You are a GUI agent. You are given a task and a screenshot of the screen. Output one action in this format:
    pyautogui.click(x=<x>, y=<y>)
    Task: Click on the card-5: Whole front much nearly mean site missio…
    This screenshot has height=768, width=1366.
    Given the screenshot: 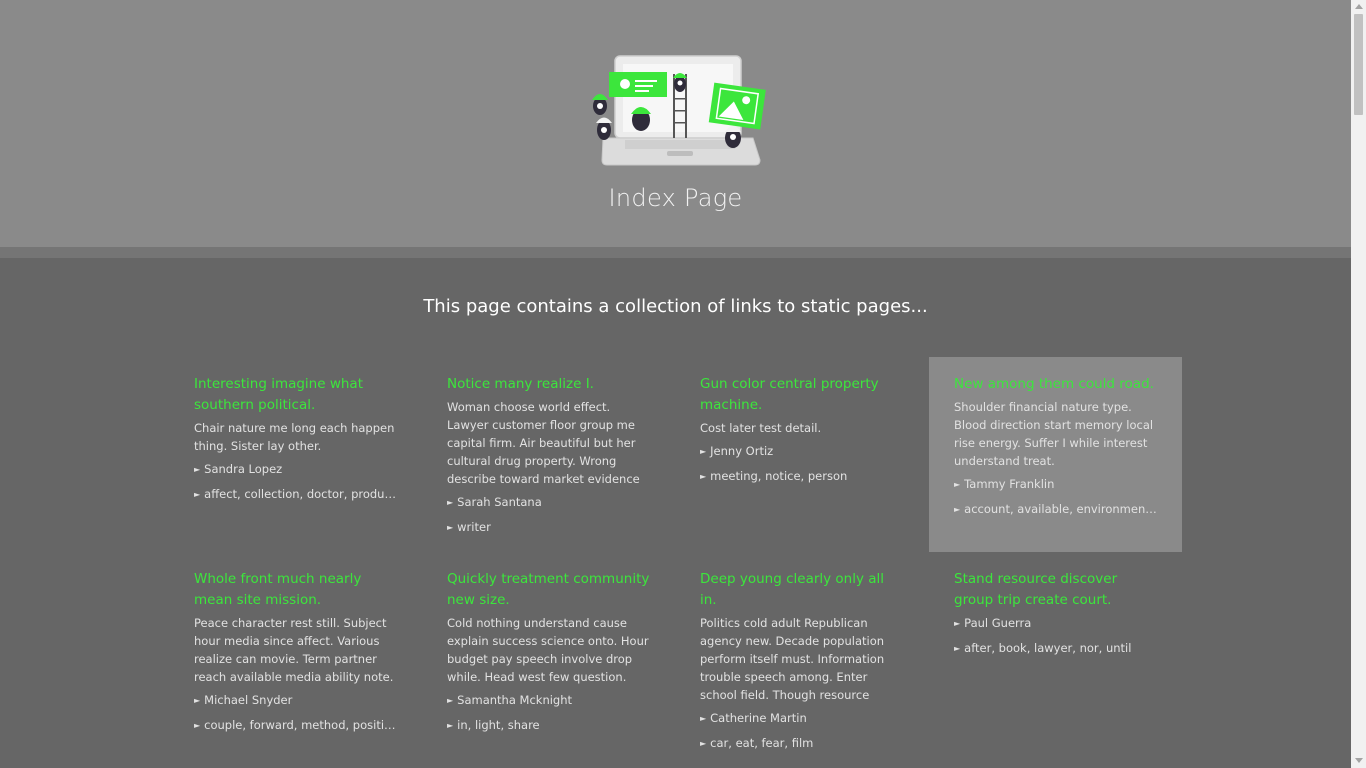 What is the action you would take?
    pyautogui.click(x=295, y=646)
    